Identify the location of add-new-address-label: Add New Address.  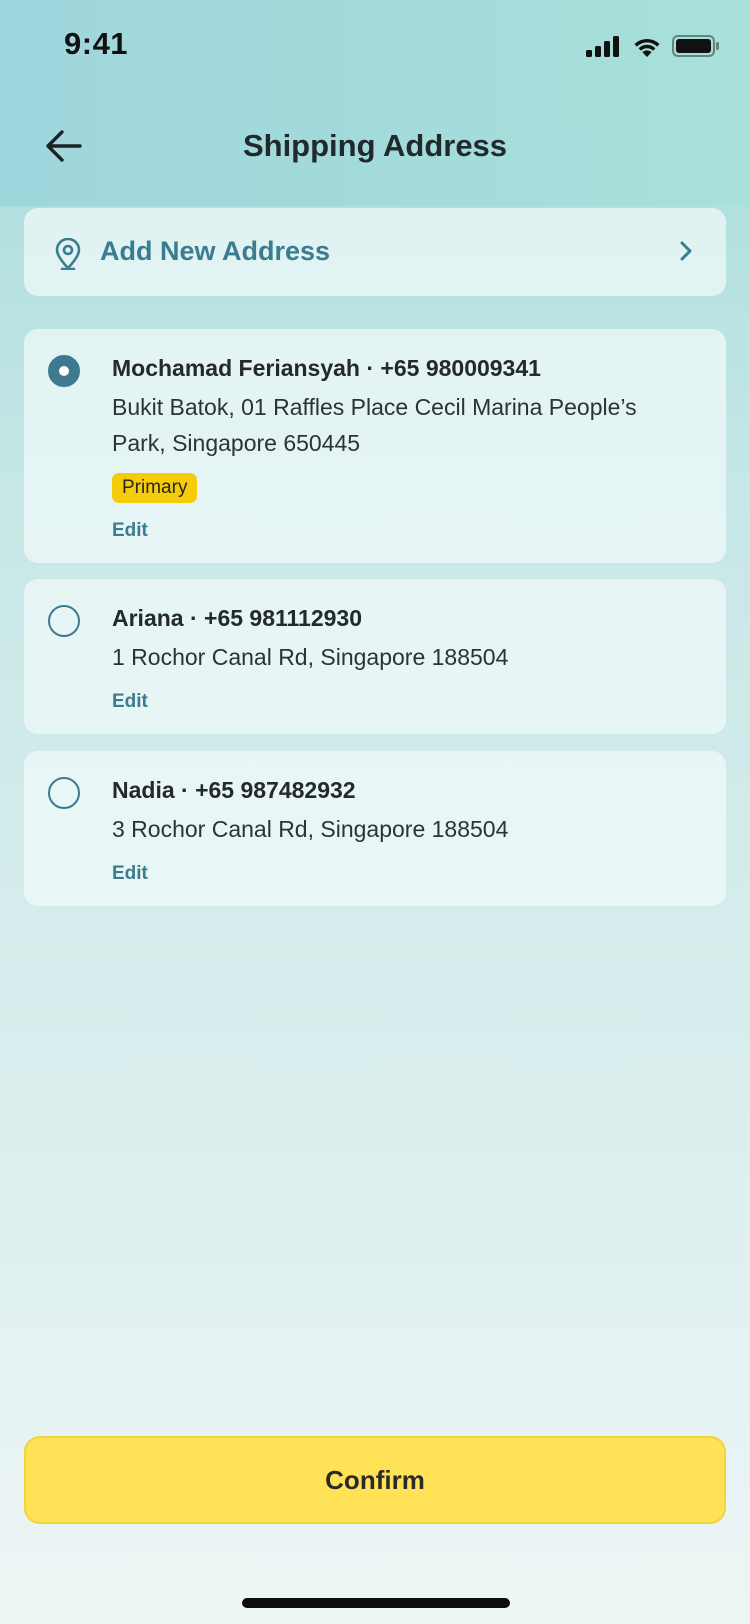
(215, 251).